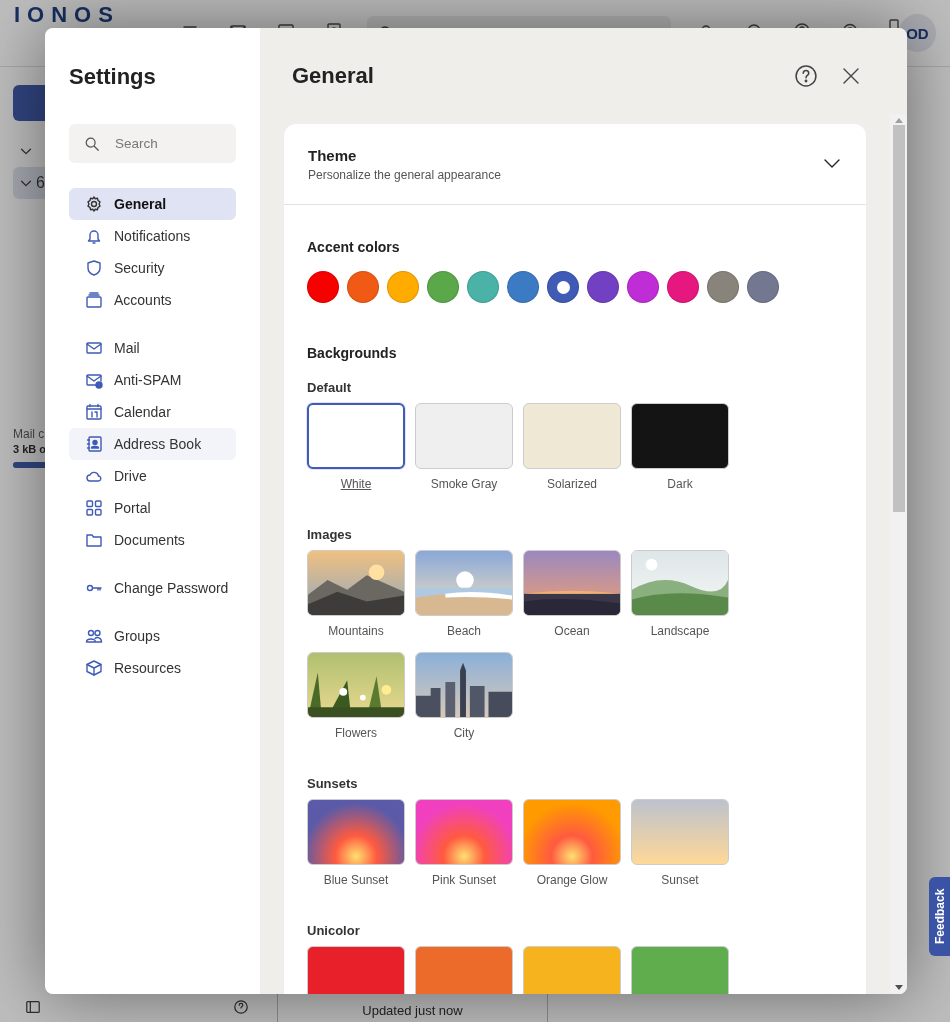 The height and width of the screenshot is (1022, 950). I want to click on swatch-label: Sunset, so click(680, 881).